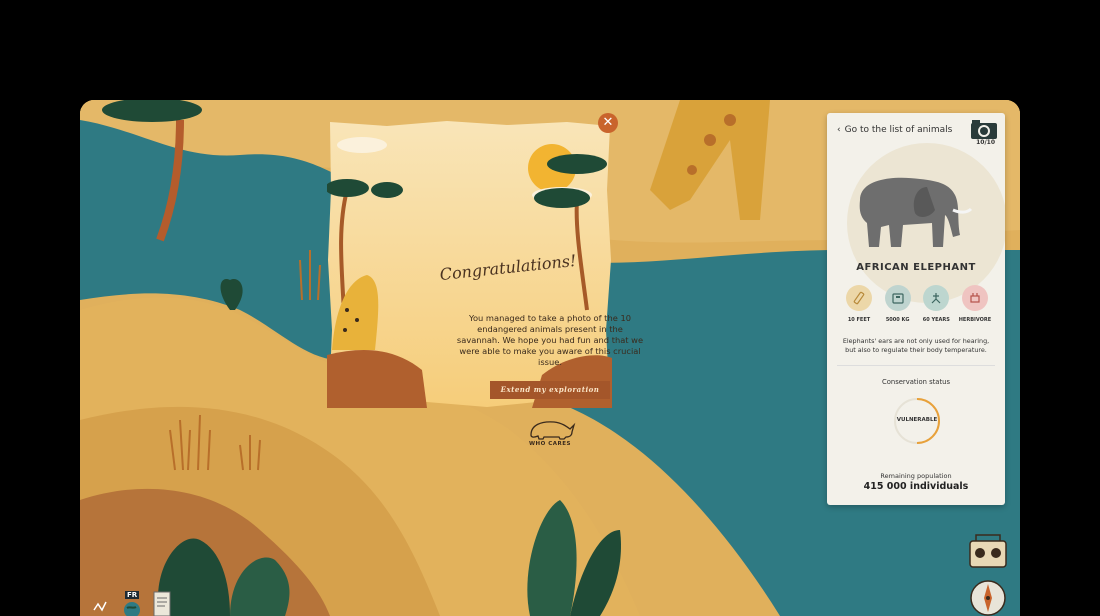  I want to click on lifespan-icon, so click(936, 298).